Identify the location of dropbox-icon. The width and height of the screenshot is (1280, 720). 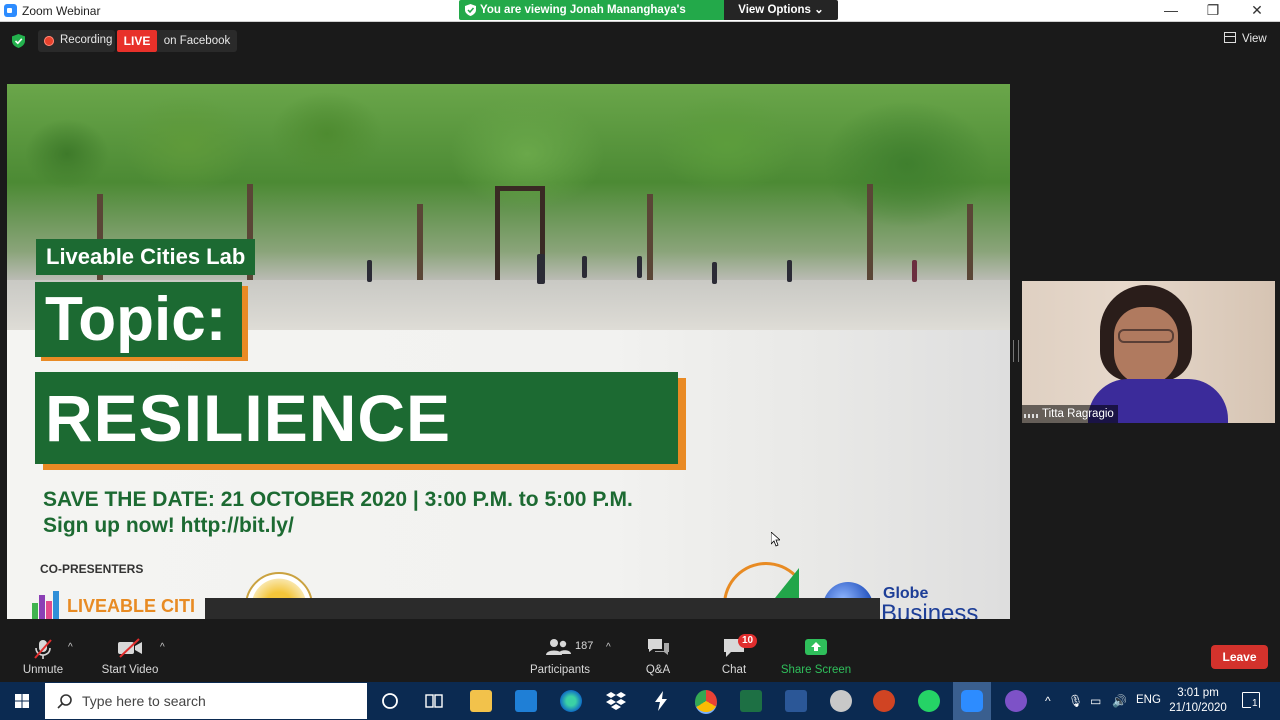
(616, 701).